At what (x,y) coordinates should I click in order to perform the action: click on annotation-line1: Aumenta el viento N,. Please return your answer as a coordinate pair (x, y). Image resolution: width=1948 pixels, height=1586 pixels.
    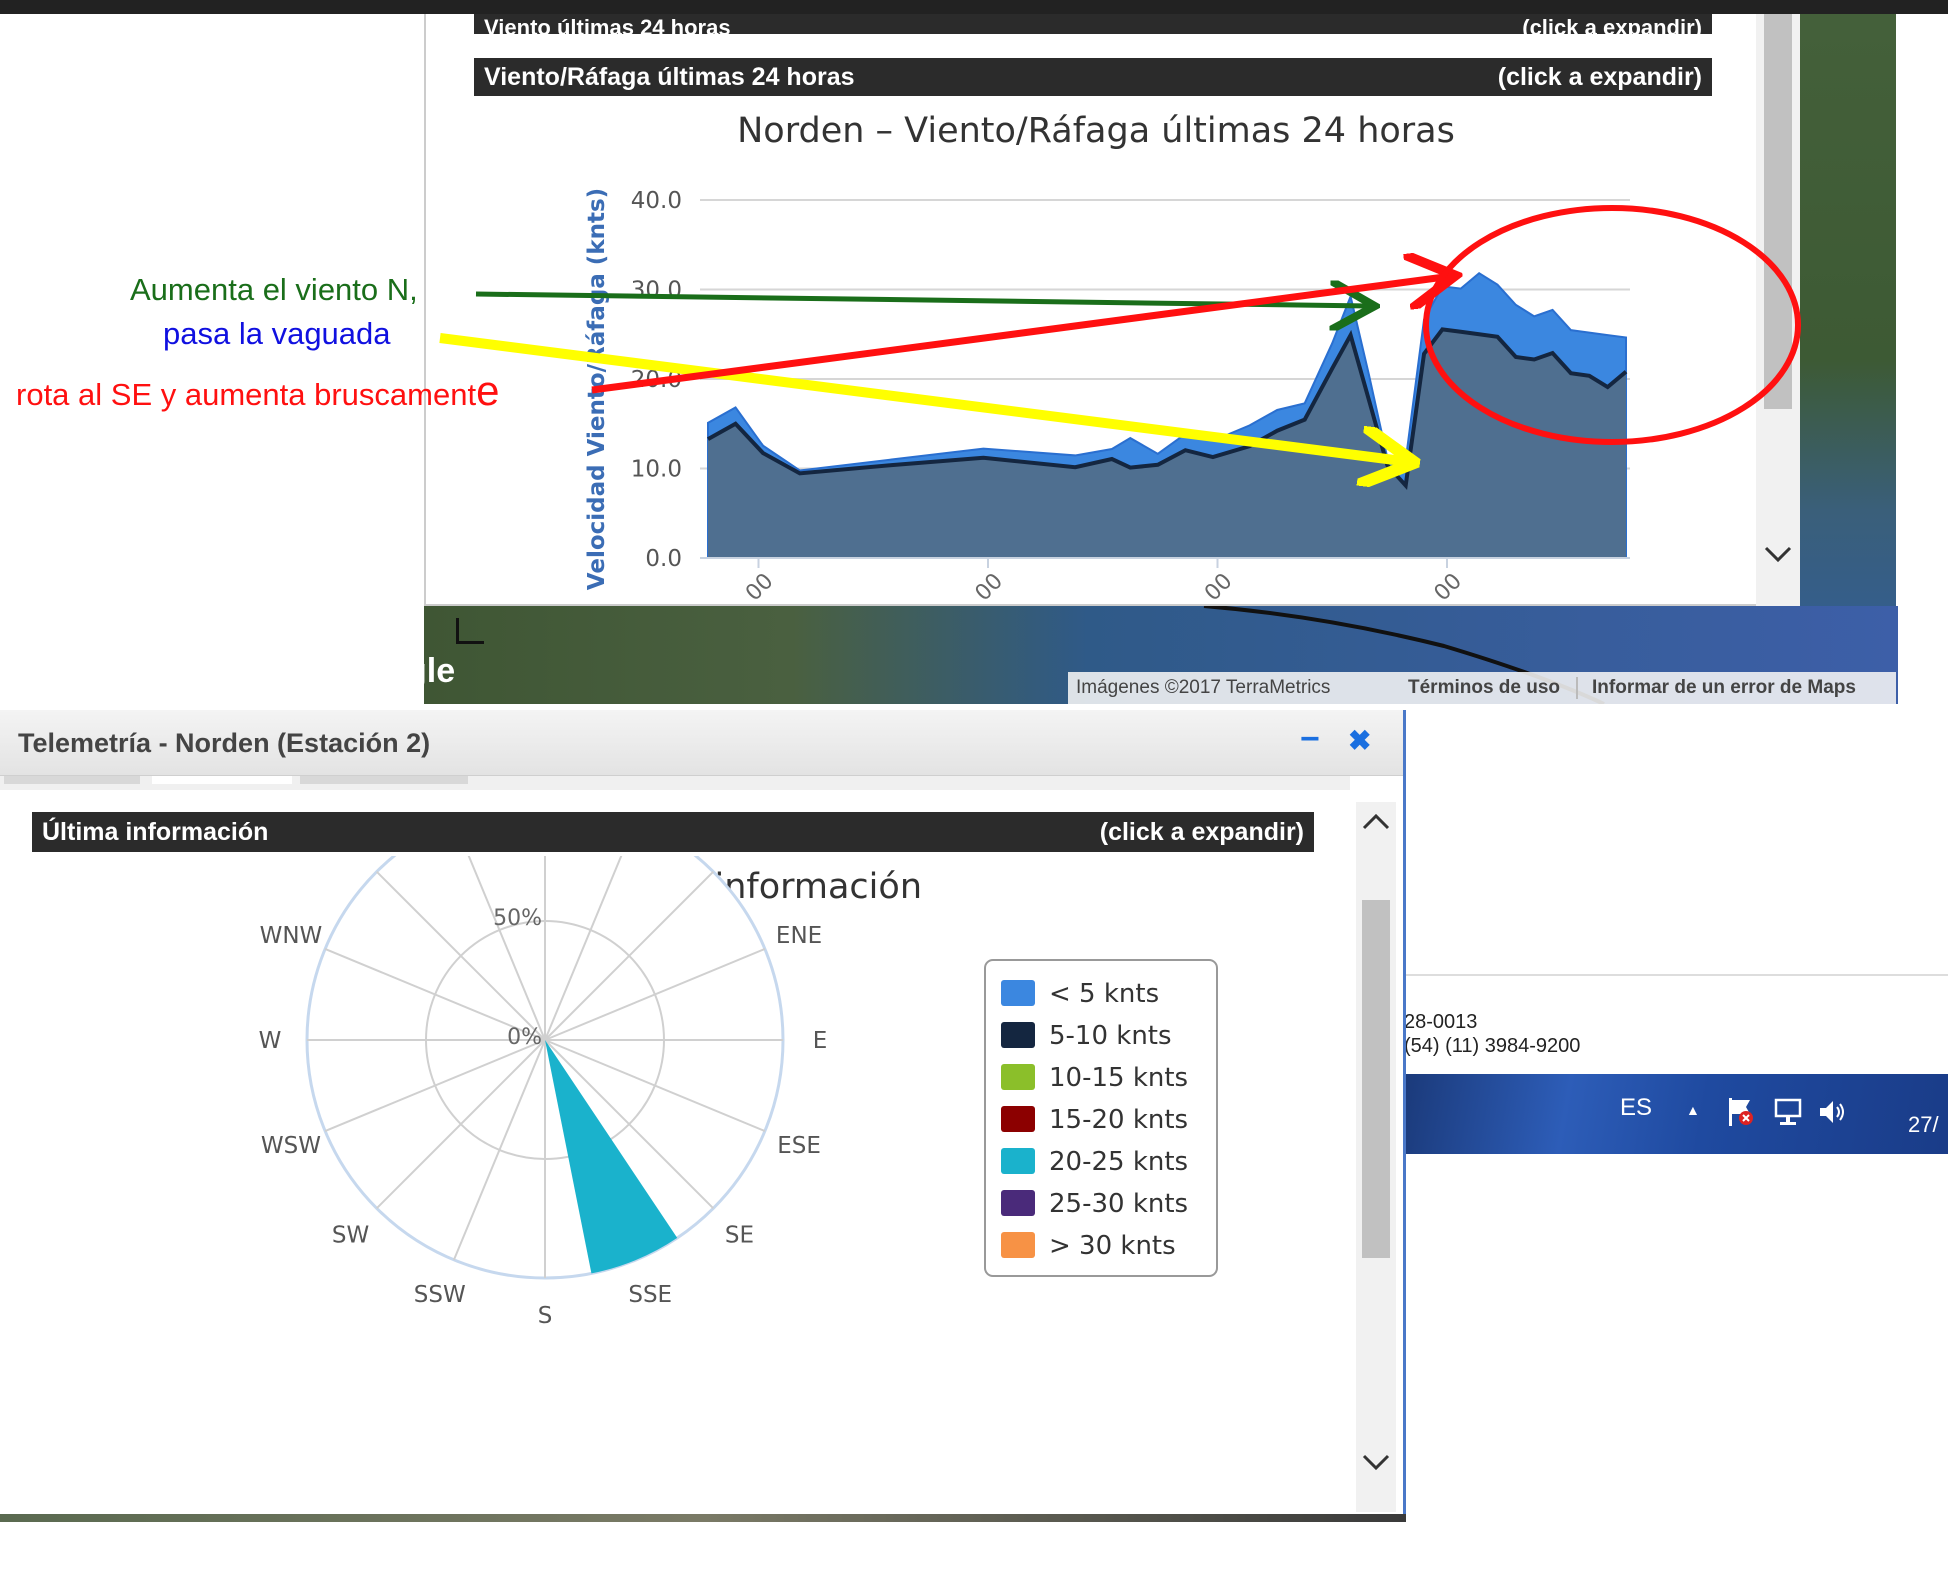
    Looking at the image, I should click on (274, 289).